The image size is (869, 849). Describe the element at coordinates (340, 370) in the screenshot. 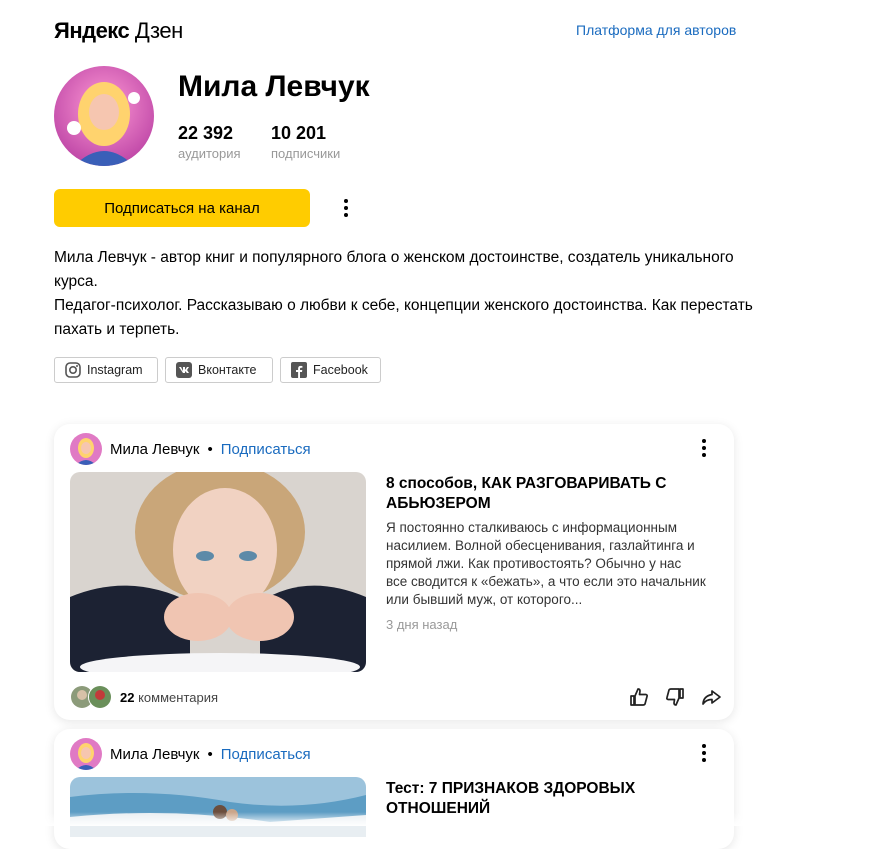

I see `facebook-label: Facebook` at that location.